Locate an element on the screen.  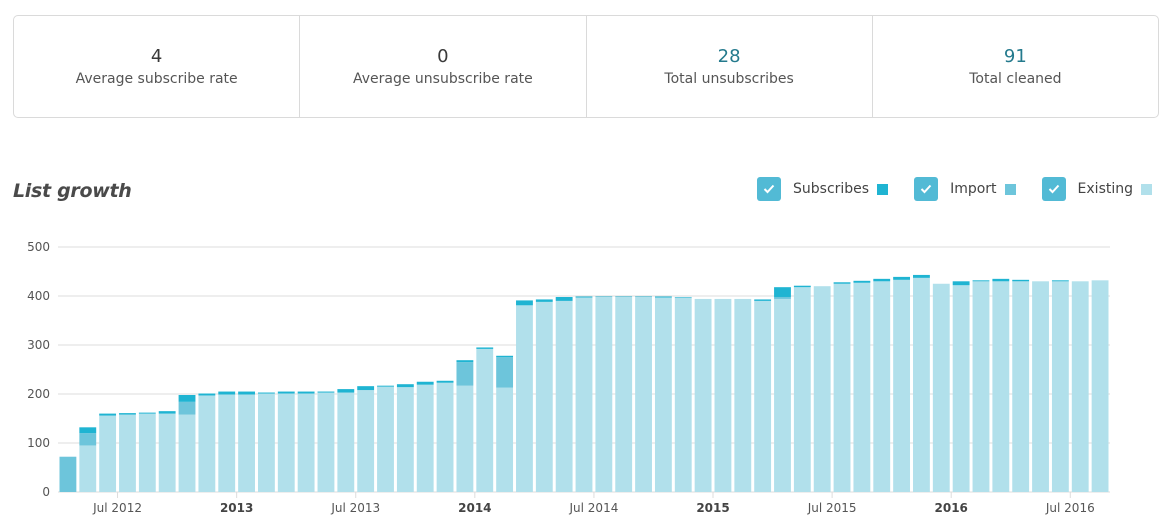
legend-subscribes: Subscribes is located at coordinates (822, 189).